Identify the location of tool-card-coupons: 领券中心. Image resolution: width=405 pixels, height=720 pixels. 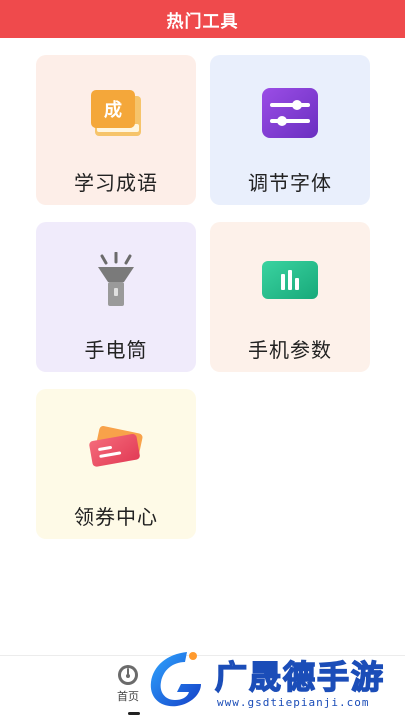
(116, 464).